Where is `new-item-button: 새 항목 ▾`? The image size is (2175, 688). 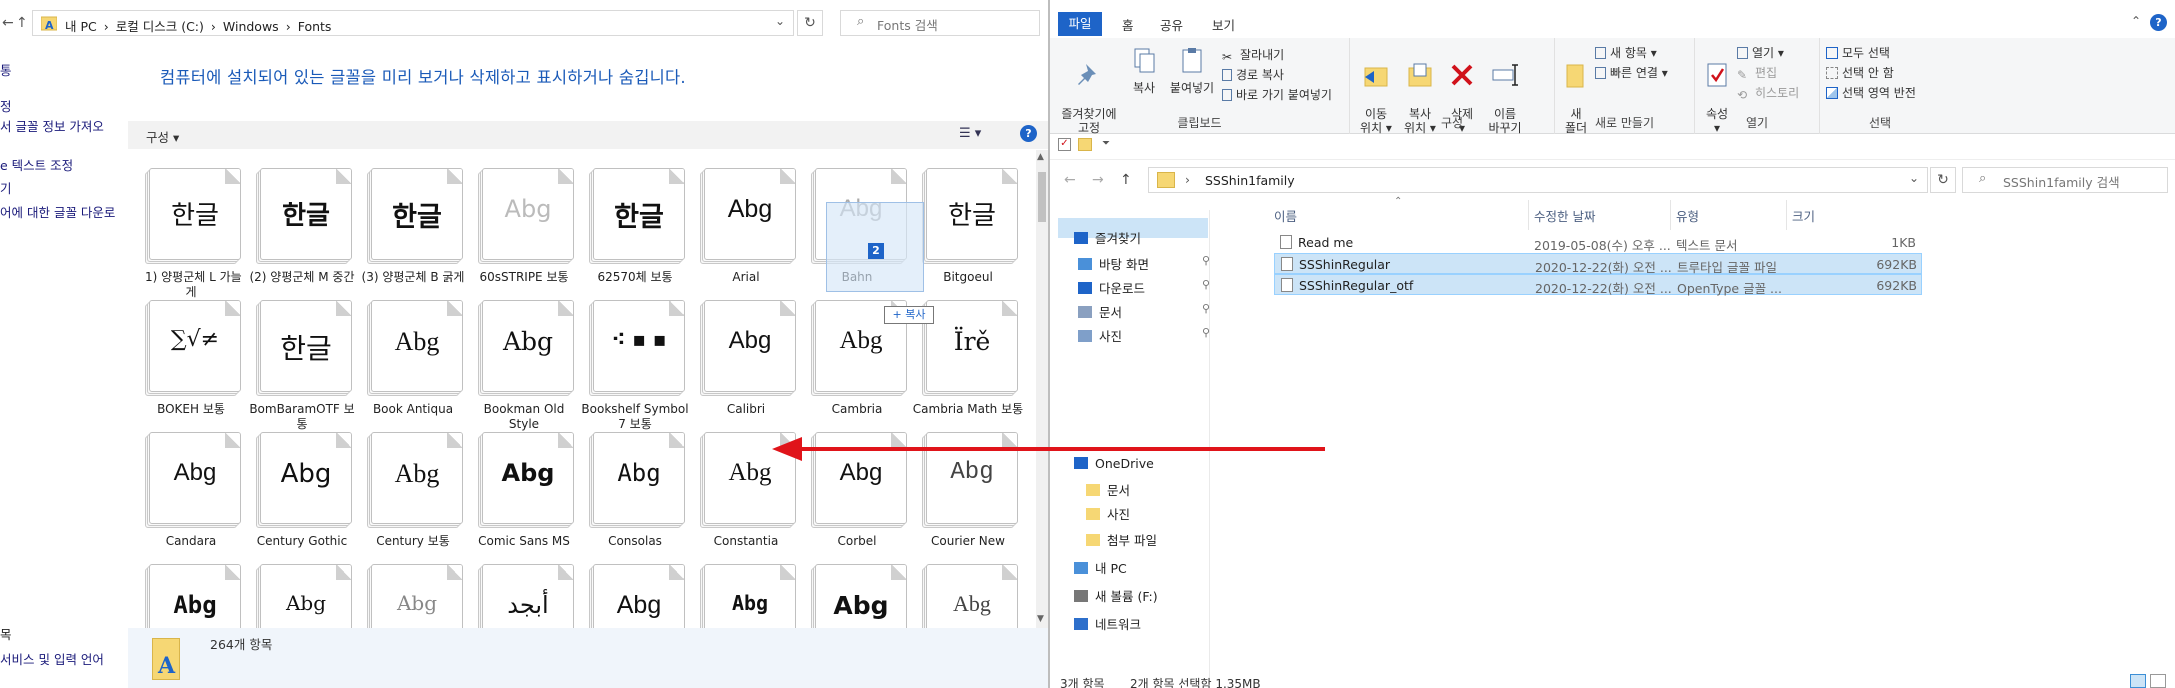
new-item-button: 새 항목 ▾ is located at coordinates (1626, 52).